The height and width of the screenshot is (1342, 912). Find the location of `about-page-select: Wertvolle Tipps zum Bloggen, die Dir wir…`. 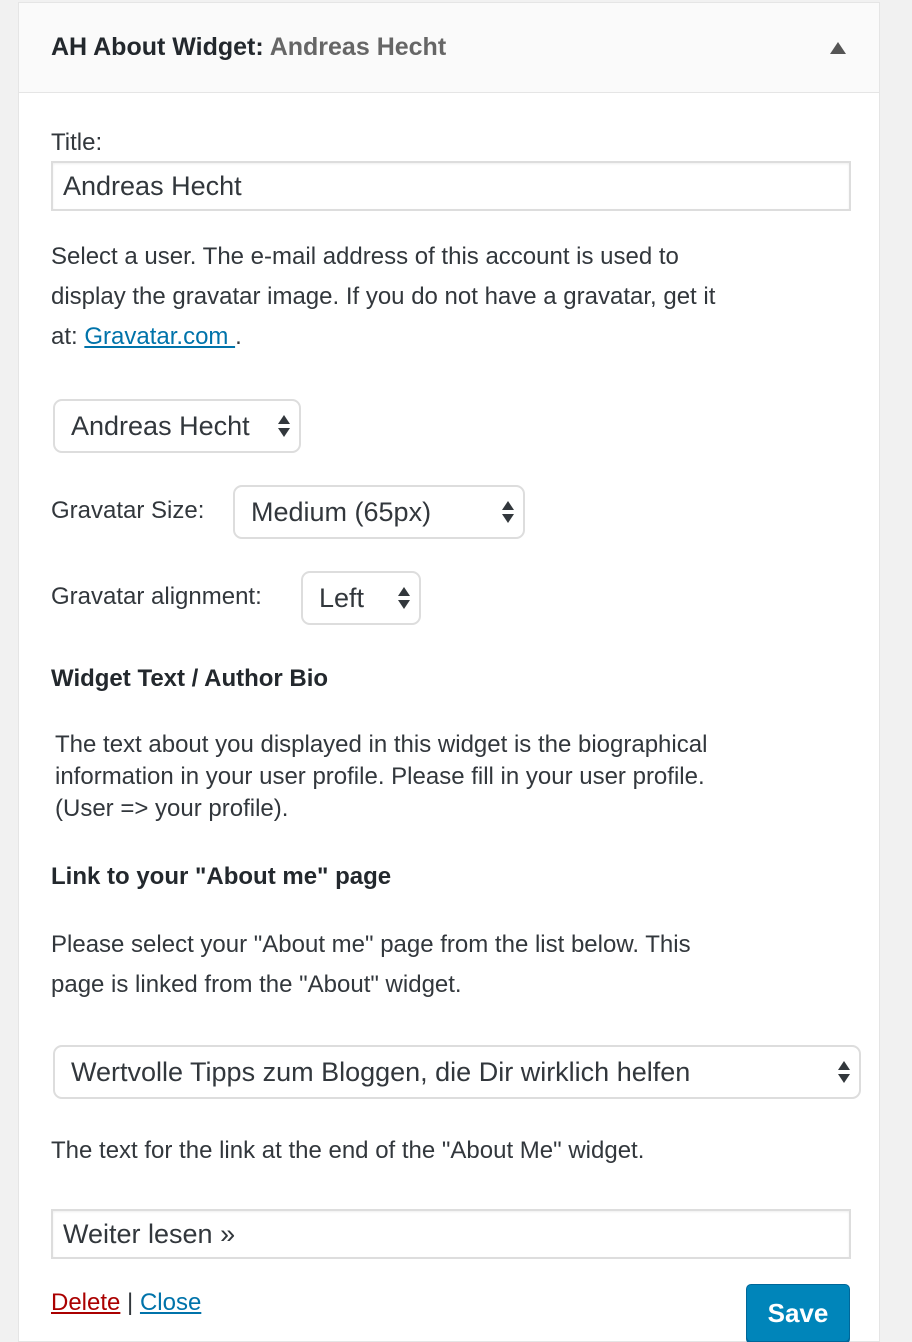

about-page-select: Wertvolle Tipps zum Bloggen, die Dir wir… is located at coordinates (457, 1072).